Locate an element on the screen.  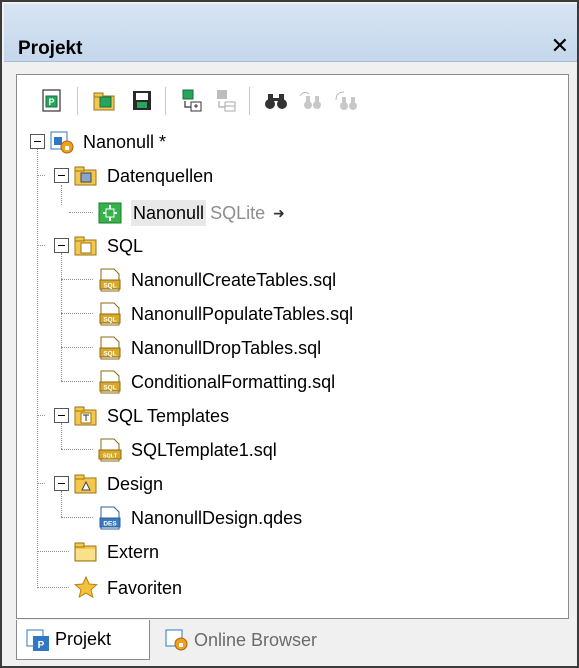
sql-folder-icon is located at coordinates (85, 246).